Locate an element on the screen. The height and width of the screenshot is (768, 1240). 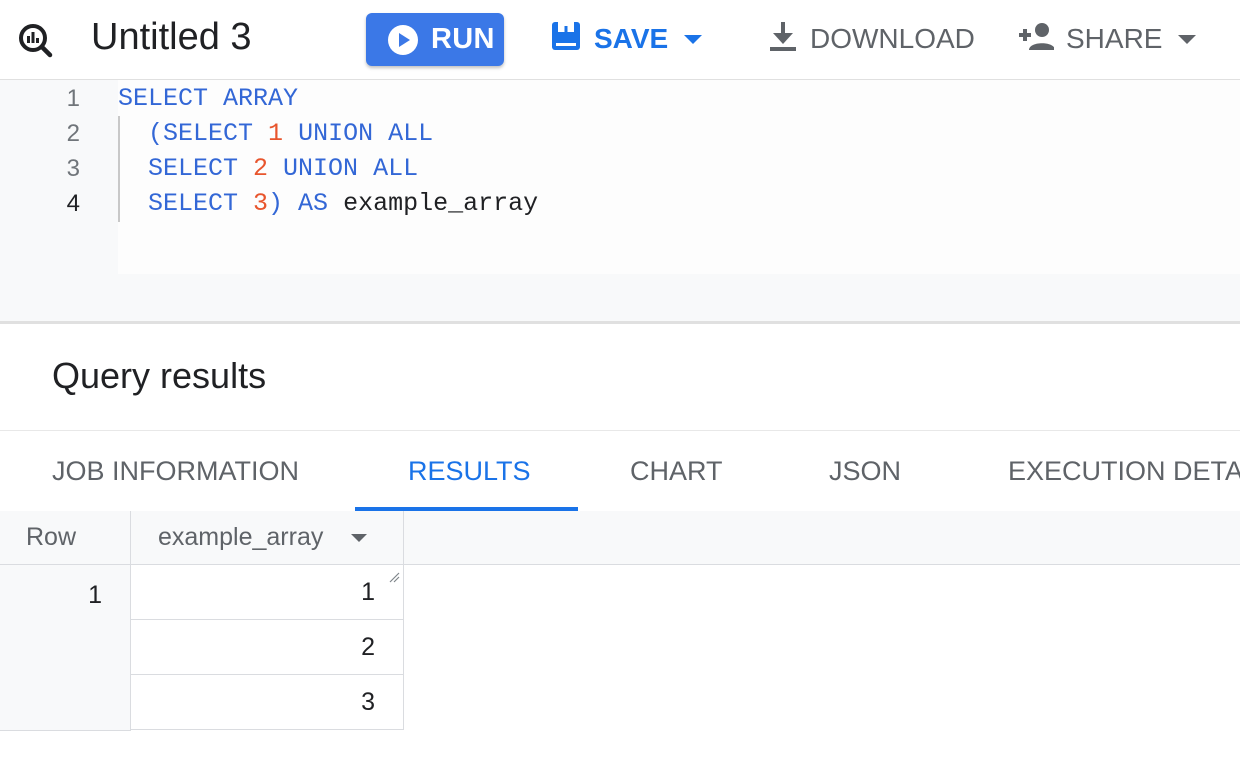
save-icon is located at coordinates (566, 39).